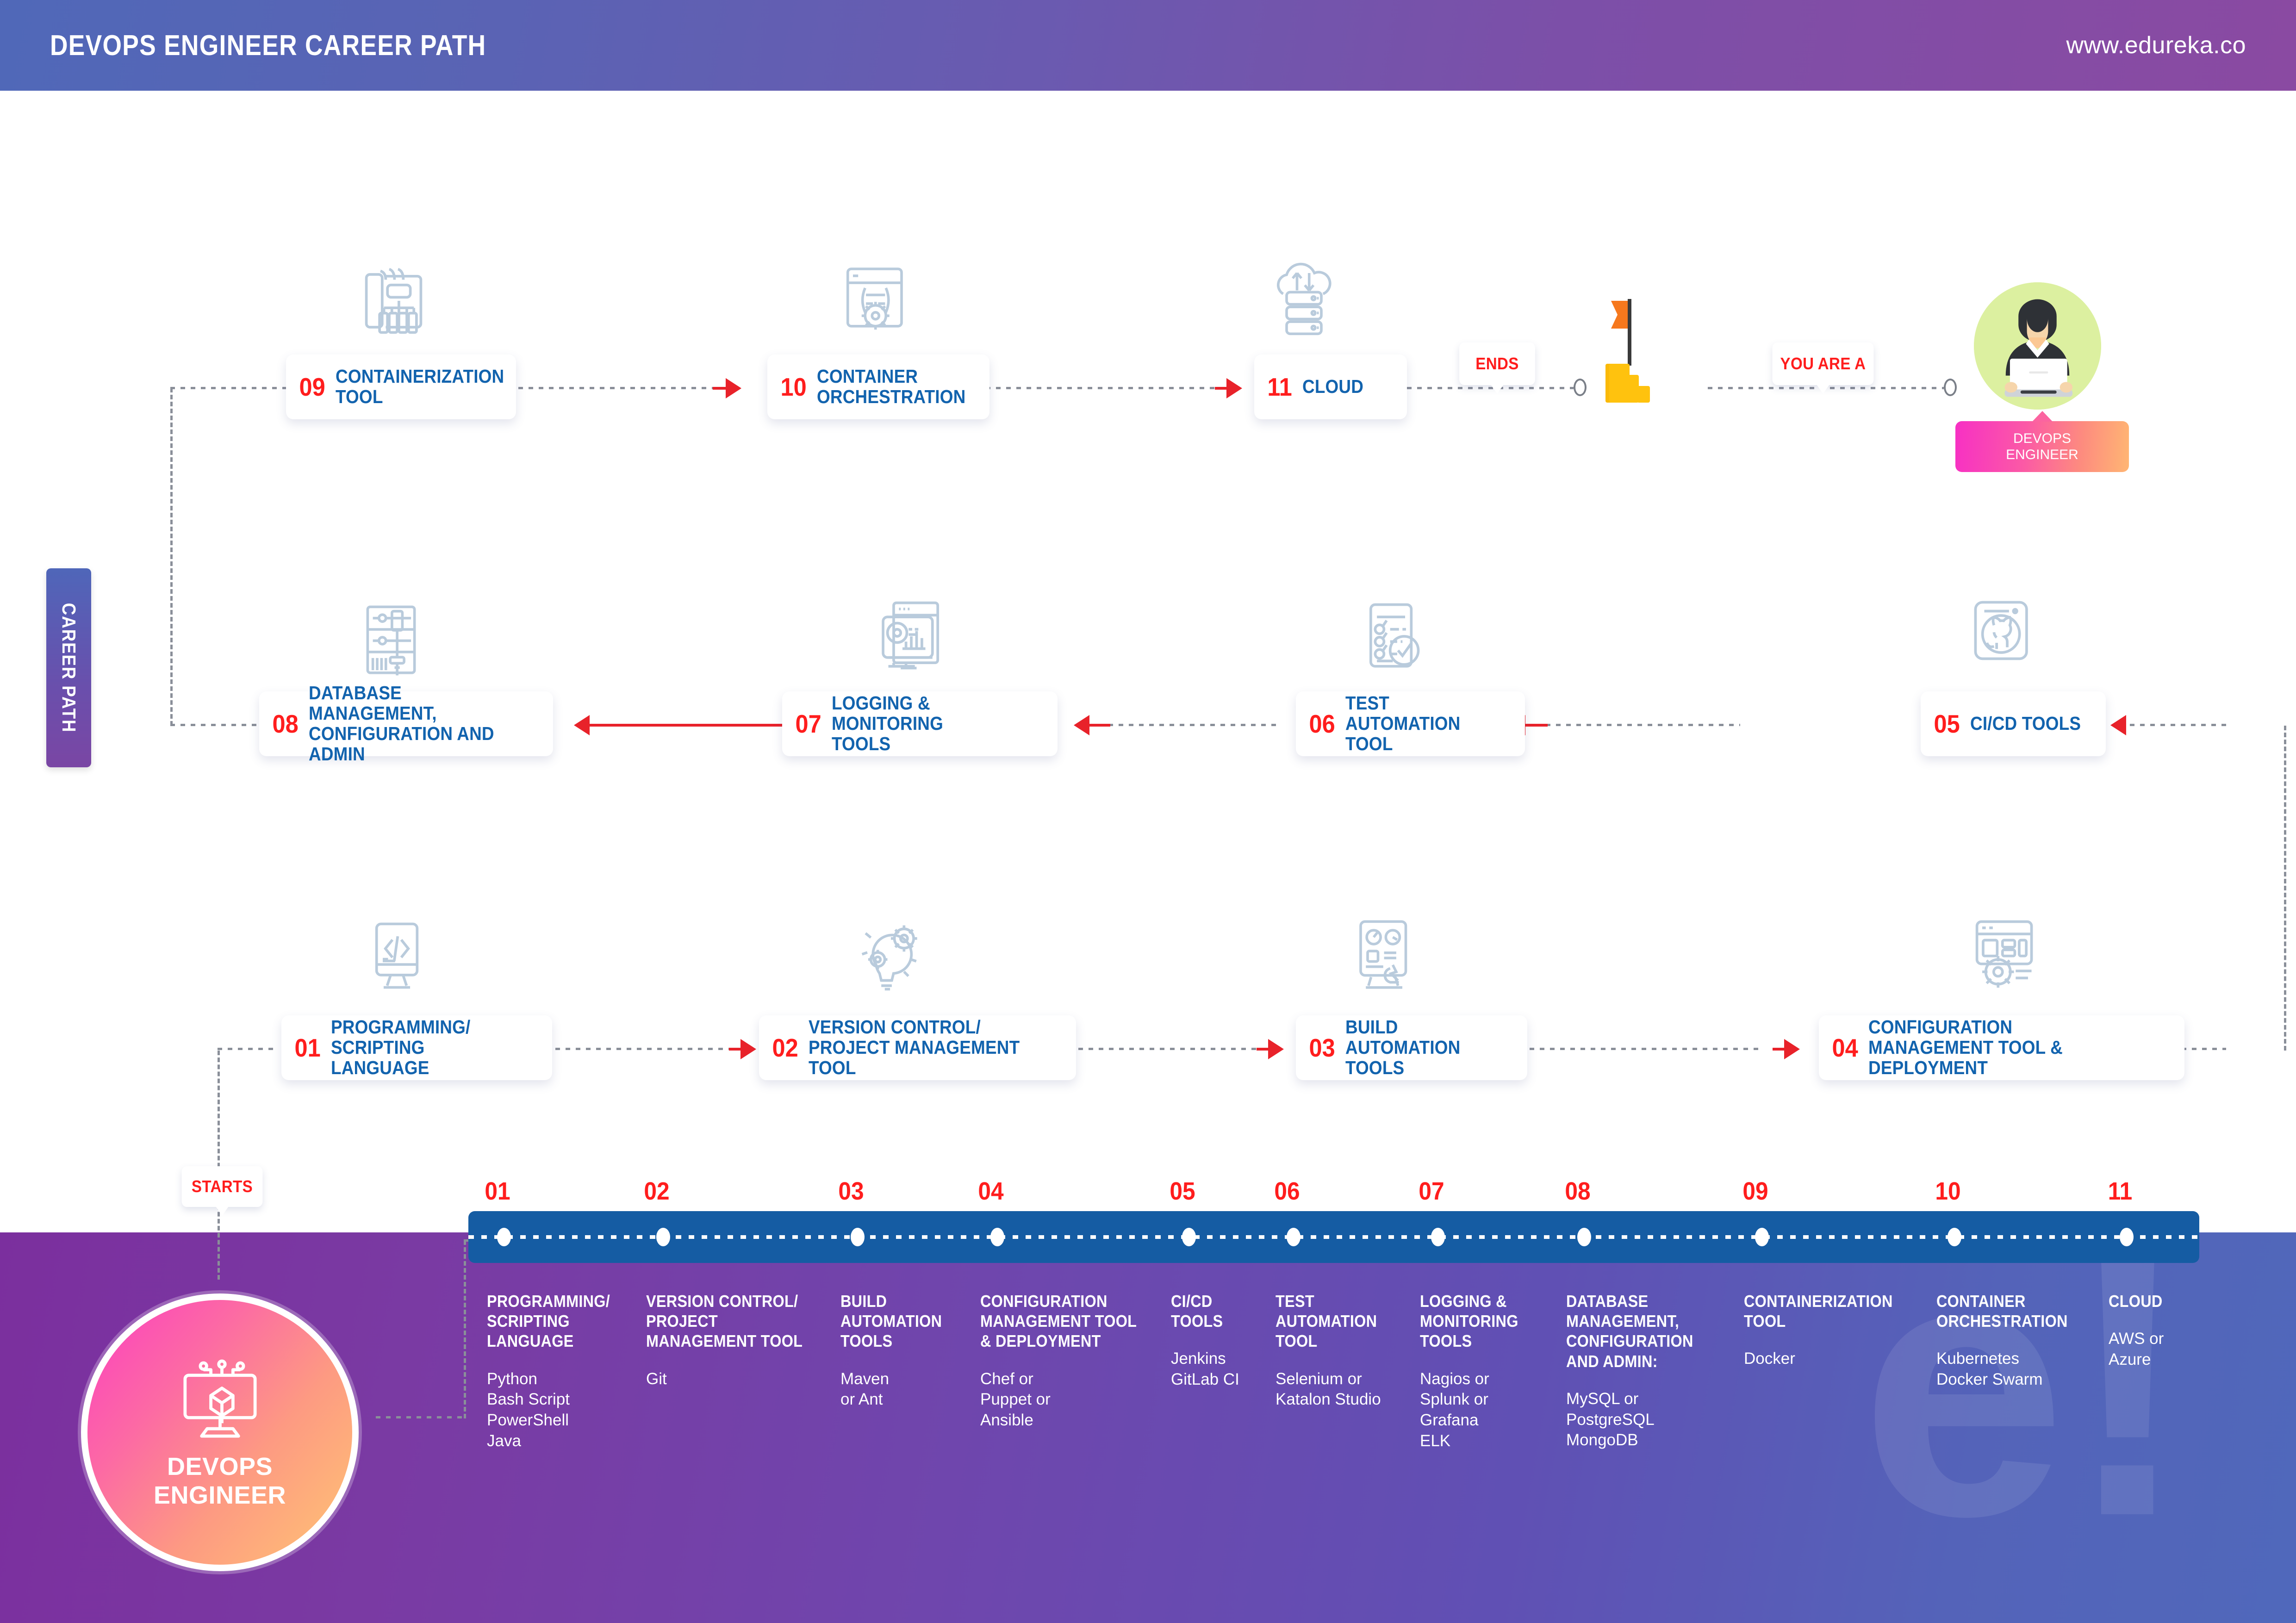  Describe the element at coordinates (2005, 953) in the screenshot. I see `config-window-gear-icon` at that location.